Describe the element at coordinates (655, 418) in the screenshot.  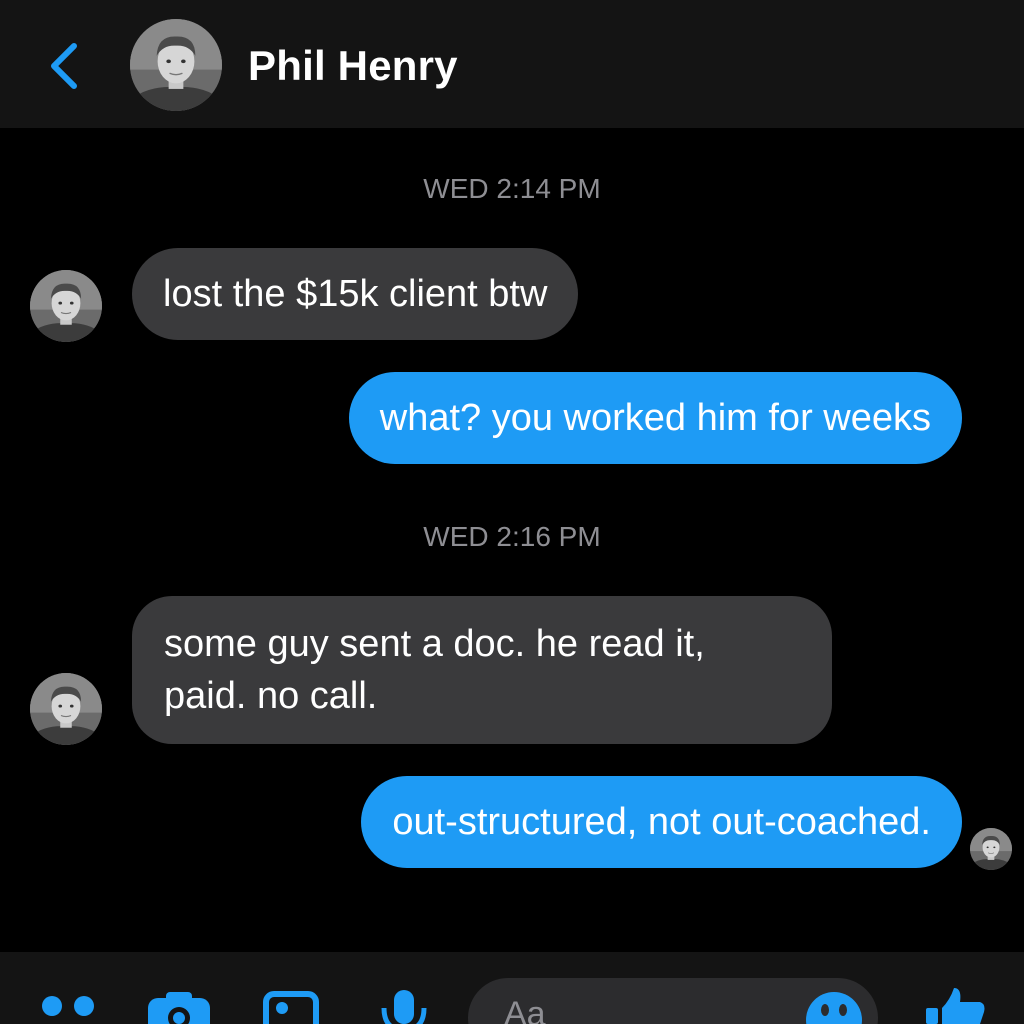
I see `outgoing-message: what? you worked him for weeks` at that location.